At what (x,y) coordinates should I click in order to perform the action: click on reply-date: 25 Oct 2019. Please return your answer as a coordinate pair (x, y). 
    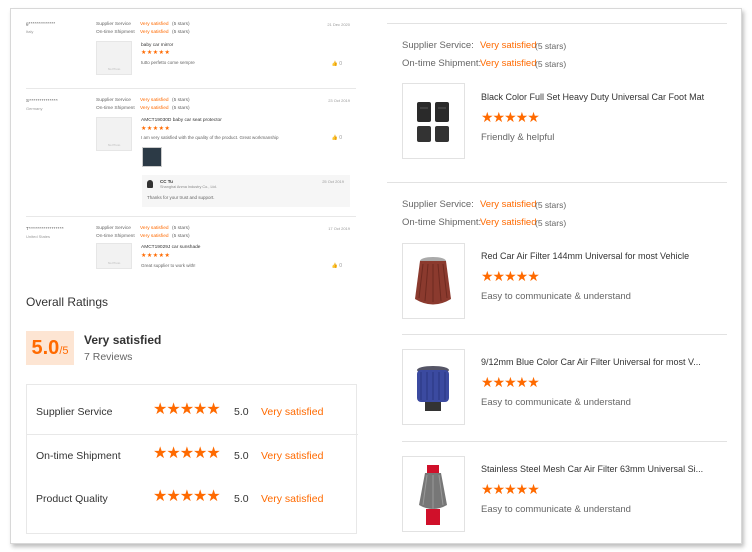
    Looking at the image, I should click on (333, 181).